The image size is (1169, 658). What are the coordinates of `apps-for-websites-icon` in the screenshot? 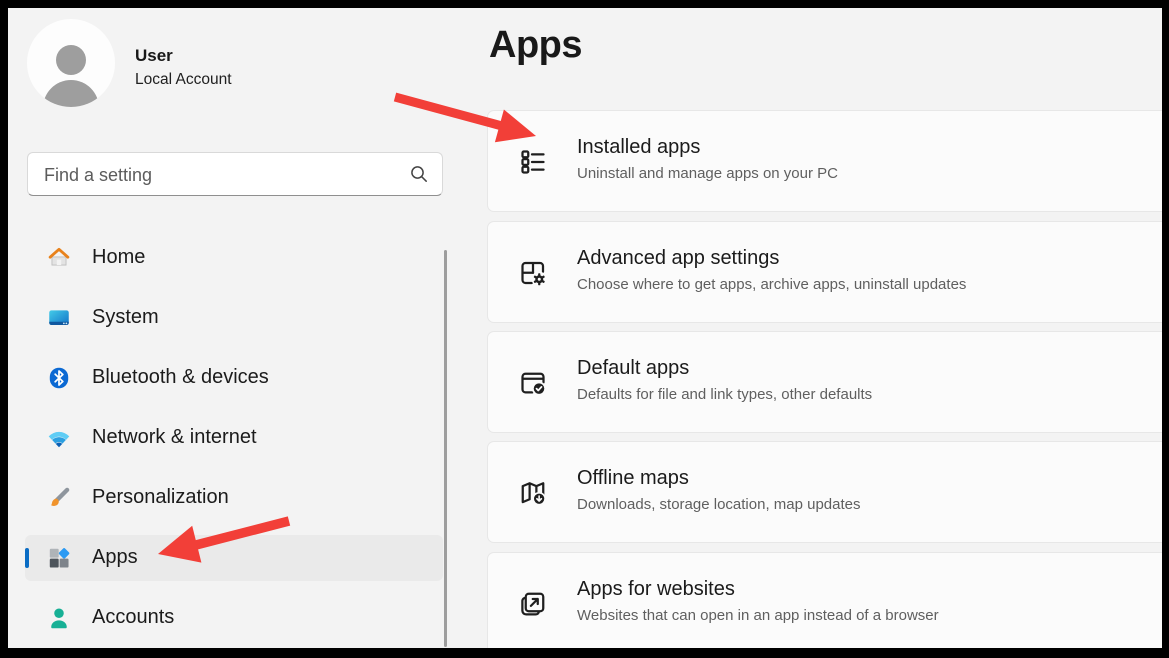 It's located at (533, 604).